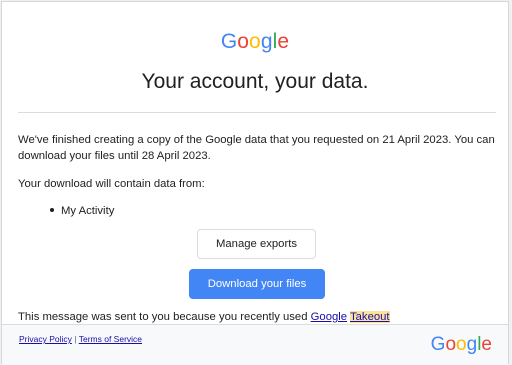 This screenshot has height=365, width=512. I want to click on logo-letter-g: G, so click(229, 41).